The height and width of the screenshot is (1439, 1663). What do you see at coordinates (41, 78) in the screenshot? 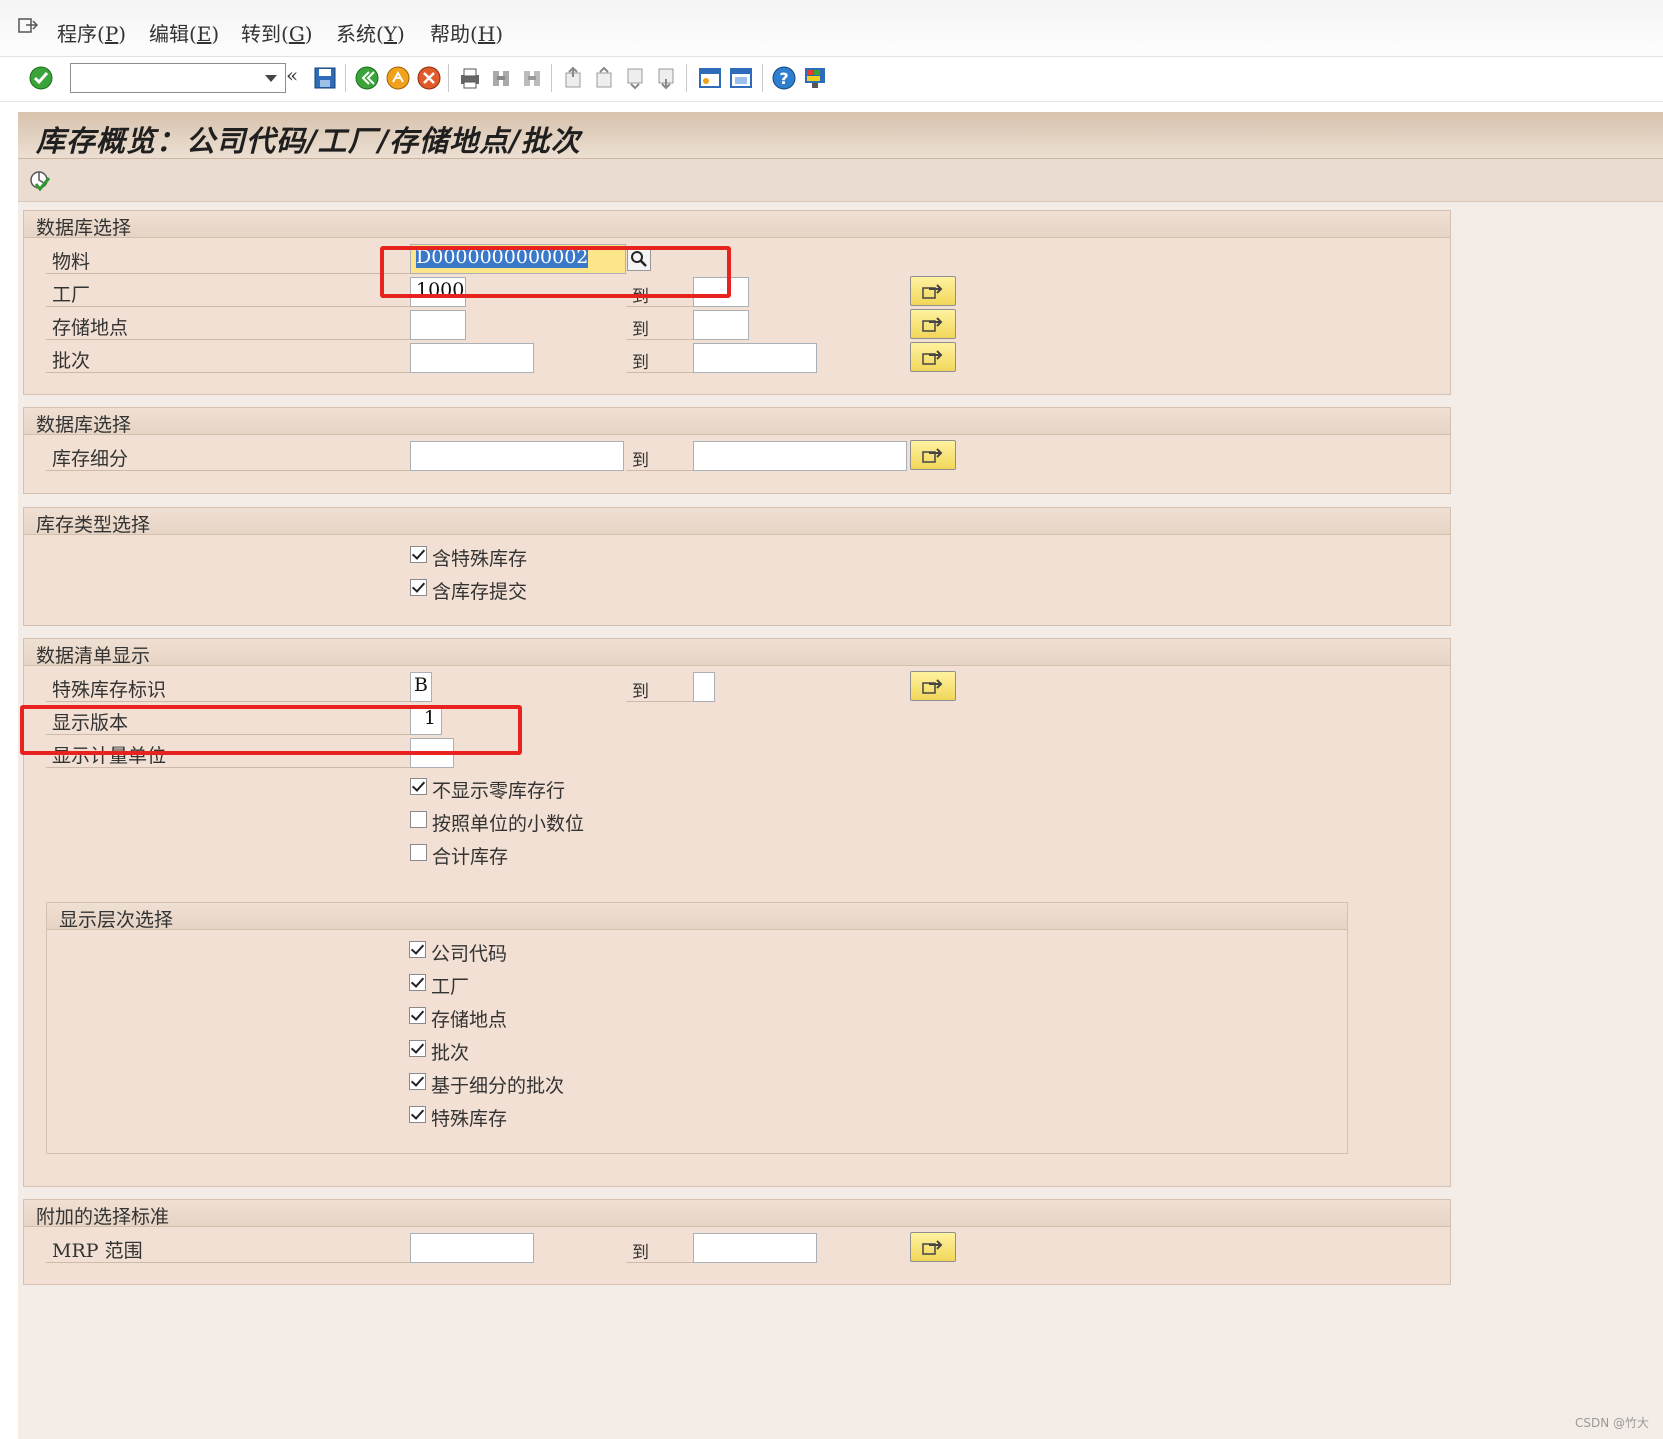
I see `enter-check-icon` at bounding box center [41, 78].